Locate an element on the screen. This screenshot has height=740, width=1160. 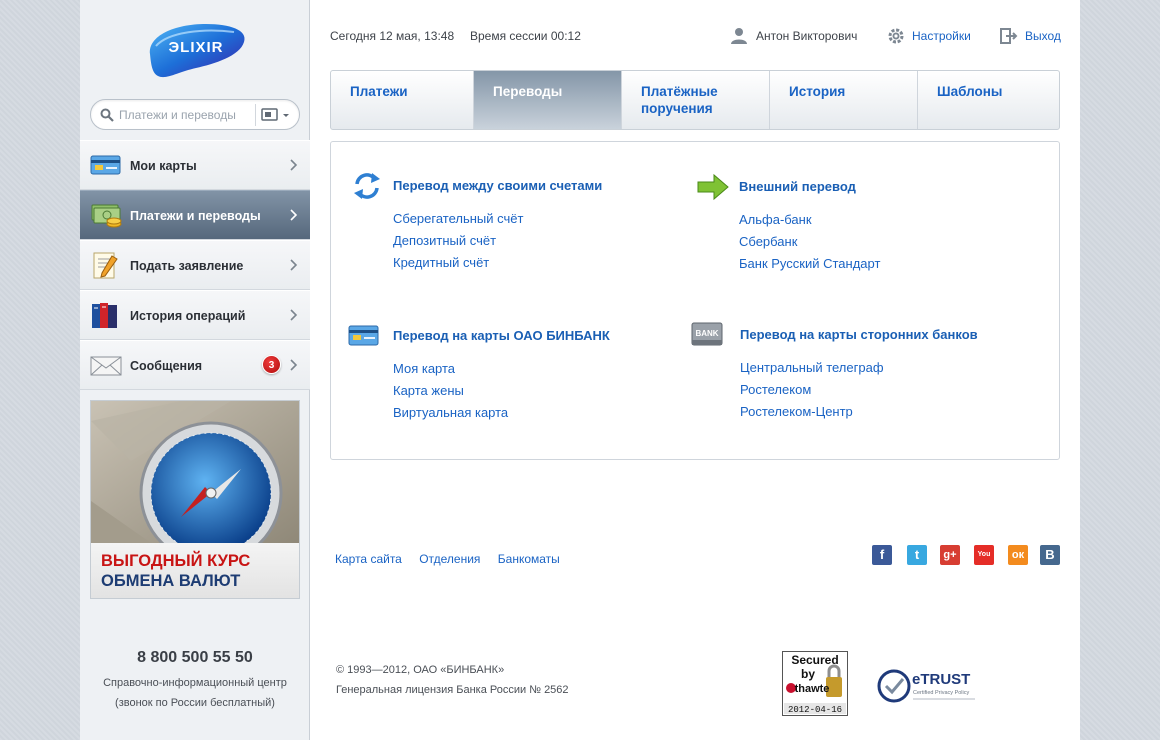
tab-transfers: Переводы is located at coordinates (548, 100).